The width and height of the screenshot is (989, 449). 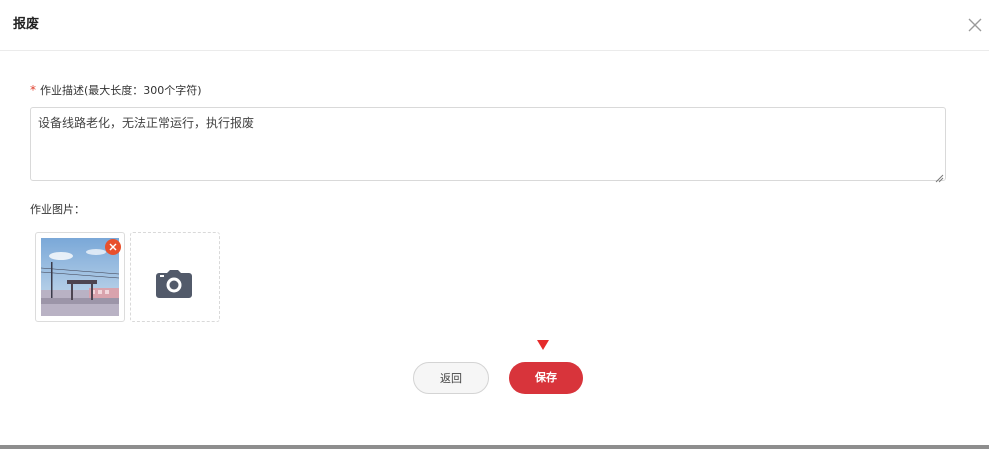 What do you see at coordinates (543, 342) in the screenshot?
I see `pointer-marker-icon` at bounding box center [543, 342].